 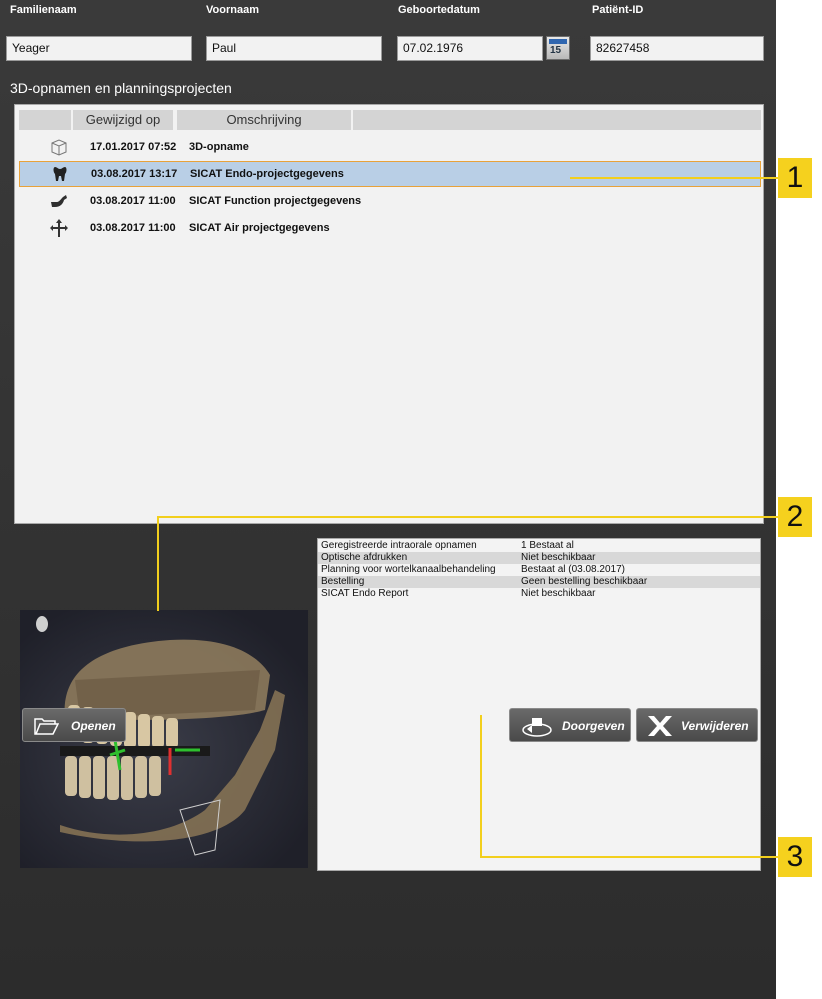 I want to click on row-description: SICAT Endo-projectgegevens, so click(x=267, y=174).